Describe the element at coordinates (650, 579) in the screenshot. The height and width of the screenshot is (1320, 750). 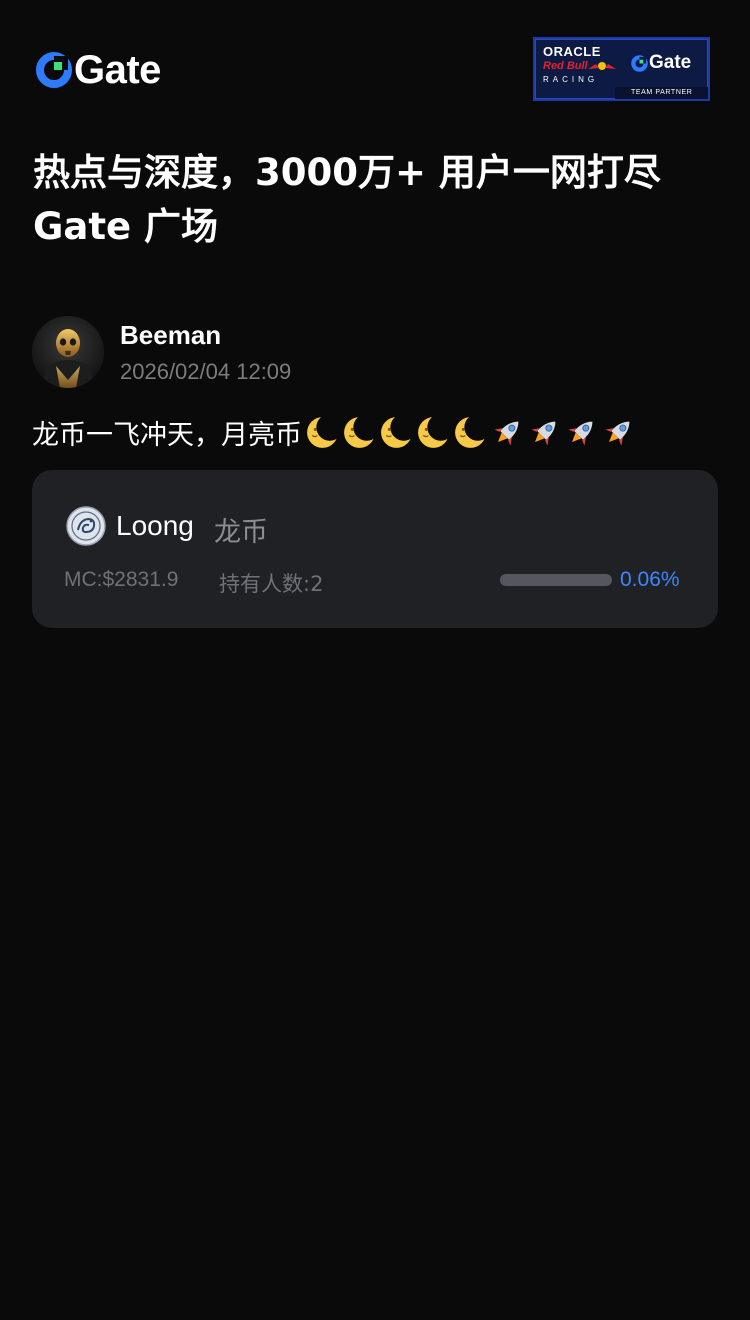
I see `progress-percent: 0.06%` at that location.